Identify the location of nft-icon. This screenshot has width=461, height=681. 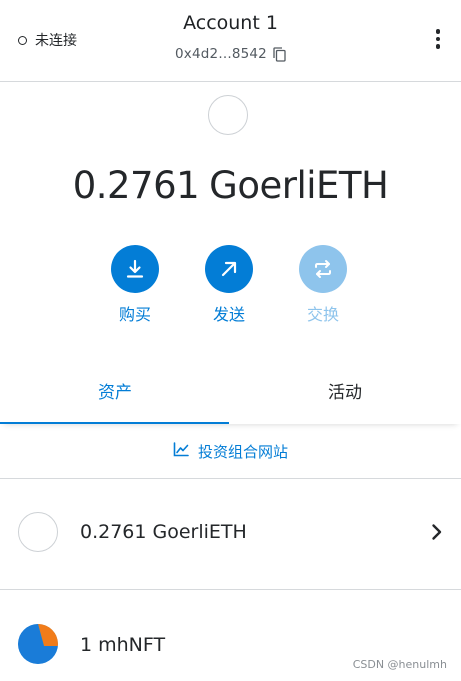
(38, 644).